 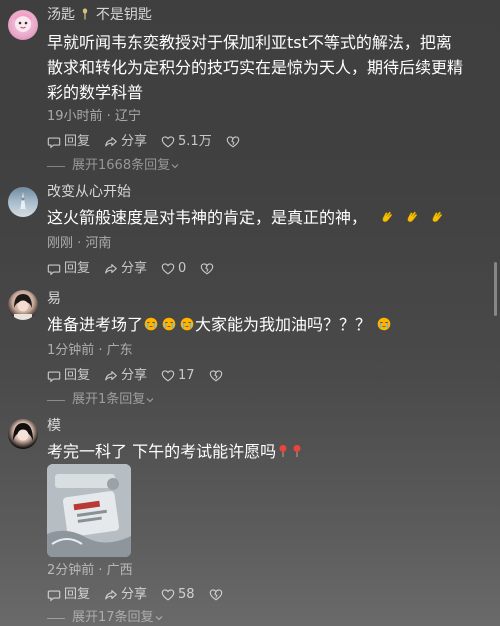 What do you see at coordinates (283, 324) in the screenshot?
I see `comment-text-body: 大家能为我加油吗？？？` at bounding box center [283, 324].